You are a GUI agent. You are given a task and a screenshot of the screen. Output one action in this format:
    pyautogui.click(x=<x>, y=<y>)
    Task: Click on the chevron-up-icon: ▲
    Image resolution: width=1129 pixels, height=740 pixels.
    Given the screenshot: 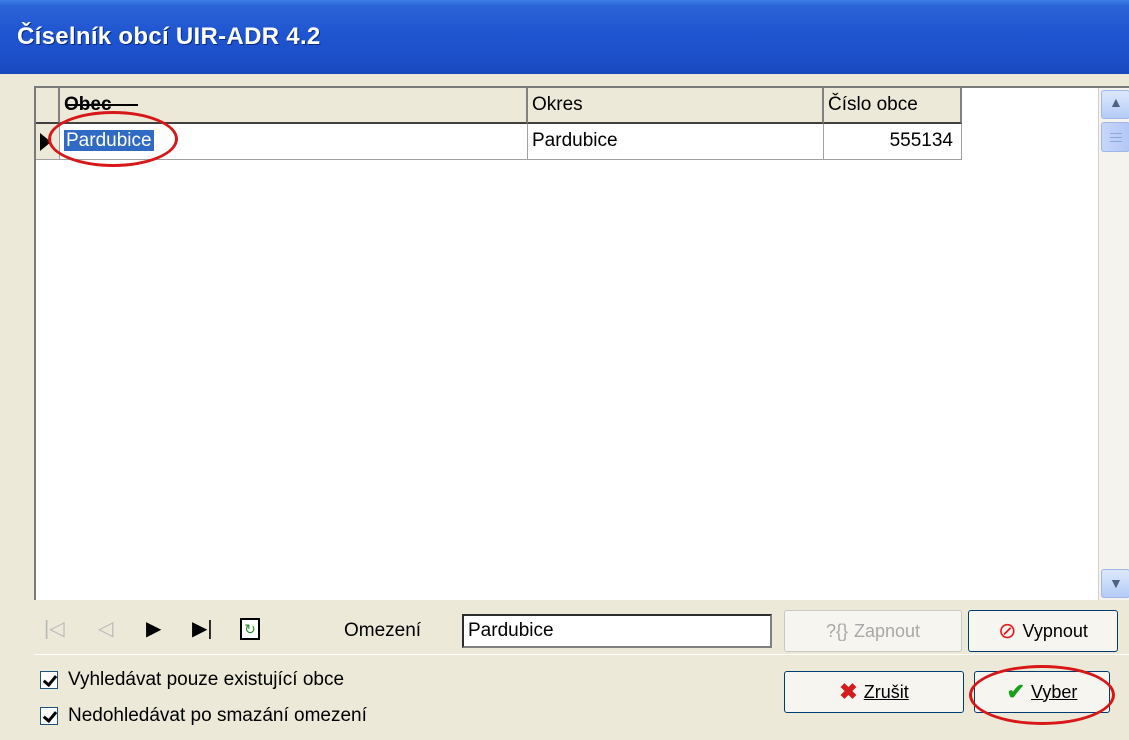 What is the action you would take?
    pyautogui.click(x=1116, y=102)
    